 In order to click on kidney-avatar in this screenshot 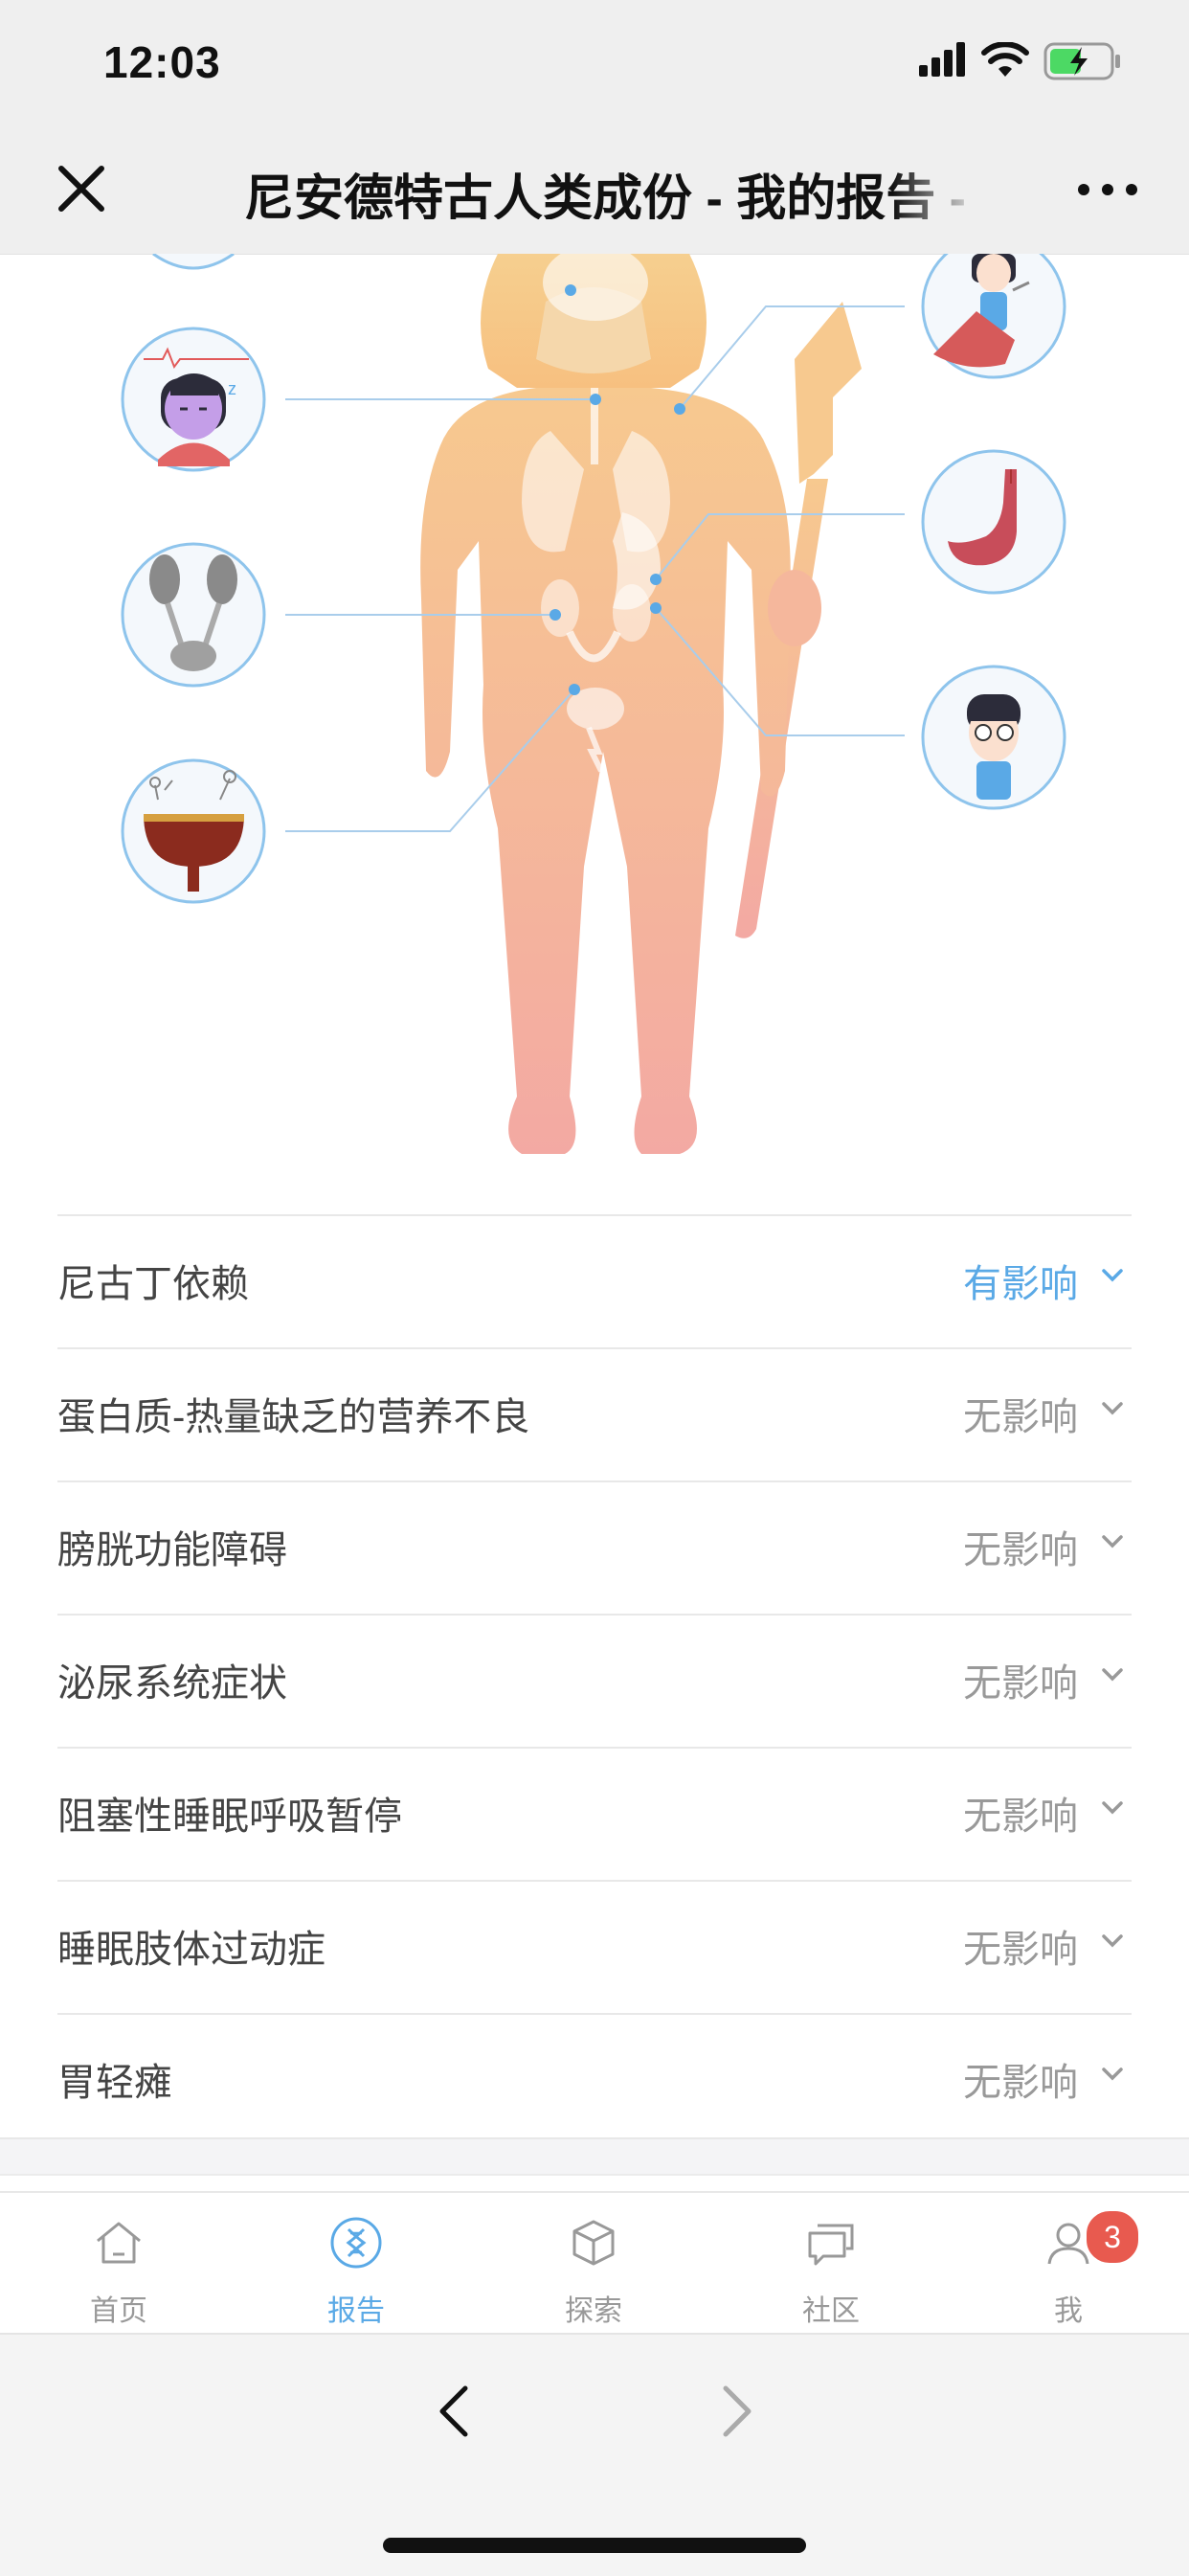, I will do `click(193, 615)`.